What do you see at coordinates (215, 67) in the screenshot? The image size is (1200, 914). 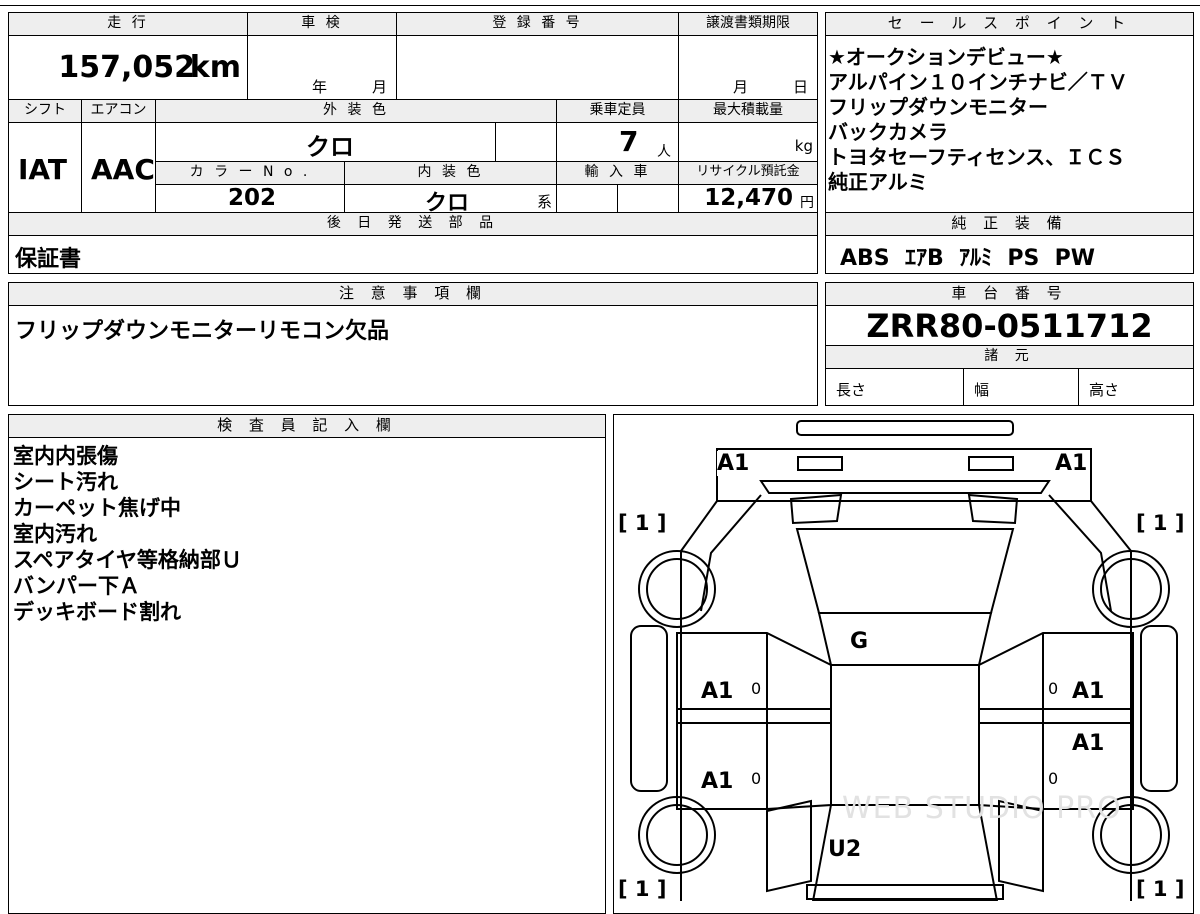 I see `mileage-unit: km` at bounding box center [215, 67].